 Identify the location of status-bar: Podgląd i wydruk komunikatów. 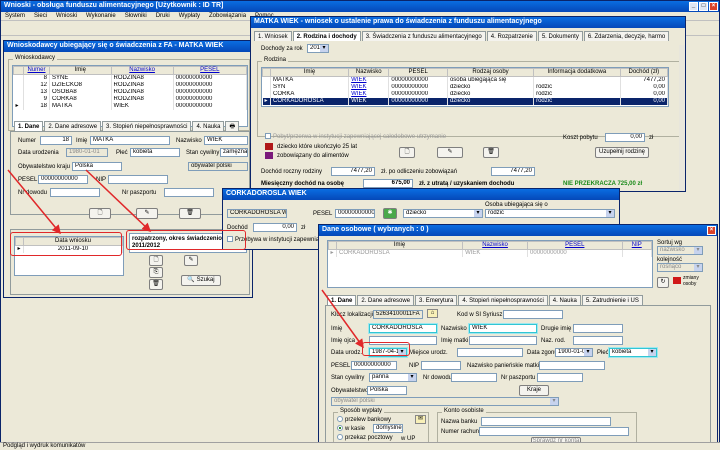
(360, 446).